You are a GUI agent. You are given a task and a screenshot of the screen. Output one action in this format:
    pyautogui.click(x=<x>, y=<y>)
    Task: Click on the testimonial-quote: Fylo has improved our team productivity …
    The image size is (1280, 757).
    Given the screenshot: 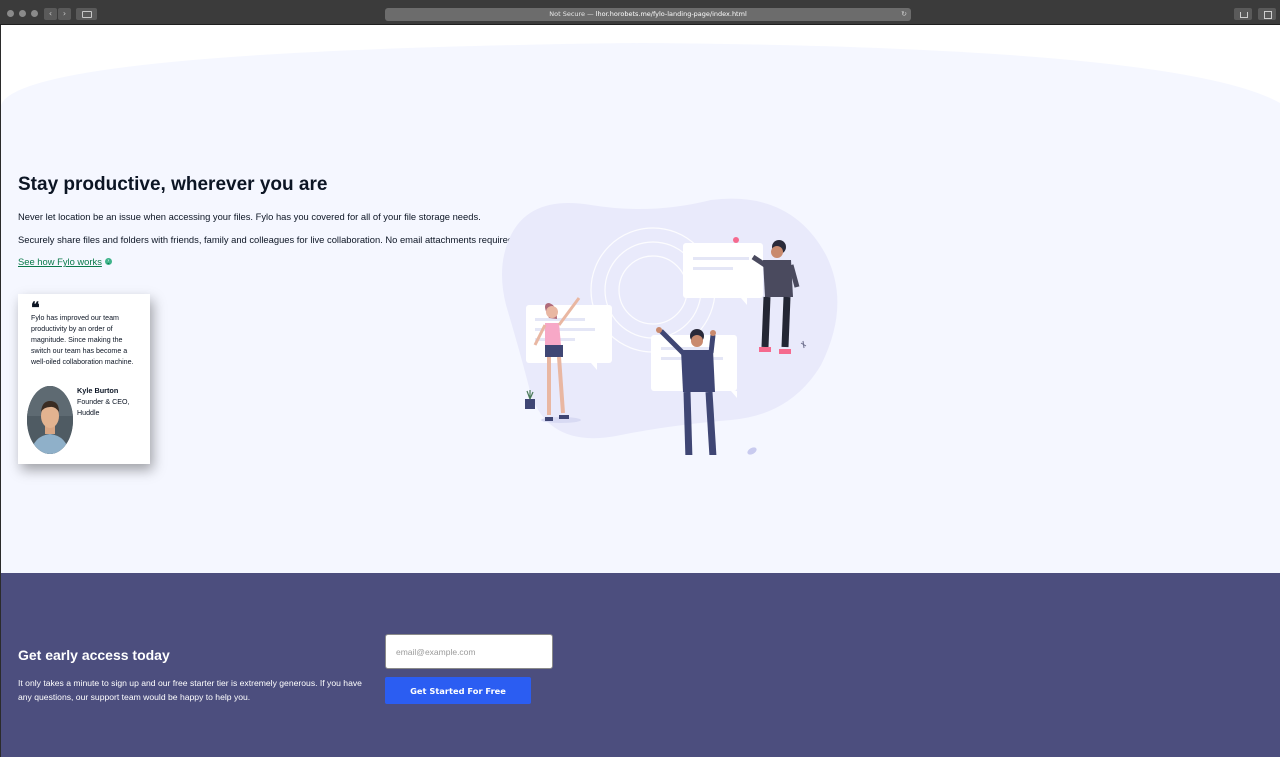 What is the action you would take?
    pyautogui.click(x=82, y=340)
    